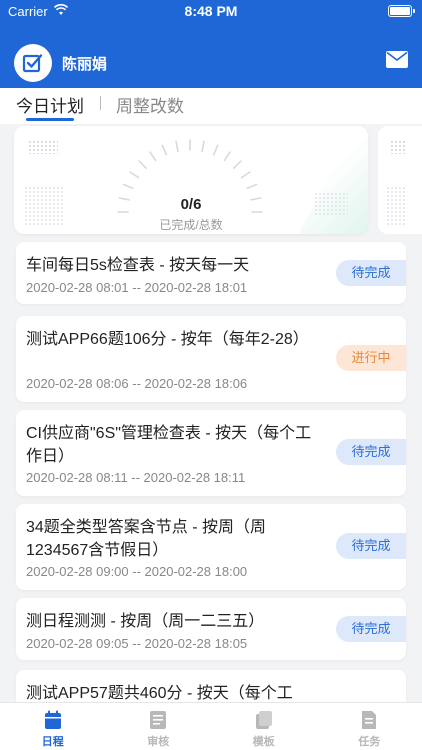 This screenshot has height=750, width=422. I want to click on task-time: 2020-02-28 09:00 -- 2020-02-28 18:00, so click(137, 571).